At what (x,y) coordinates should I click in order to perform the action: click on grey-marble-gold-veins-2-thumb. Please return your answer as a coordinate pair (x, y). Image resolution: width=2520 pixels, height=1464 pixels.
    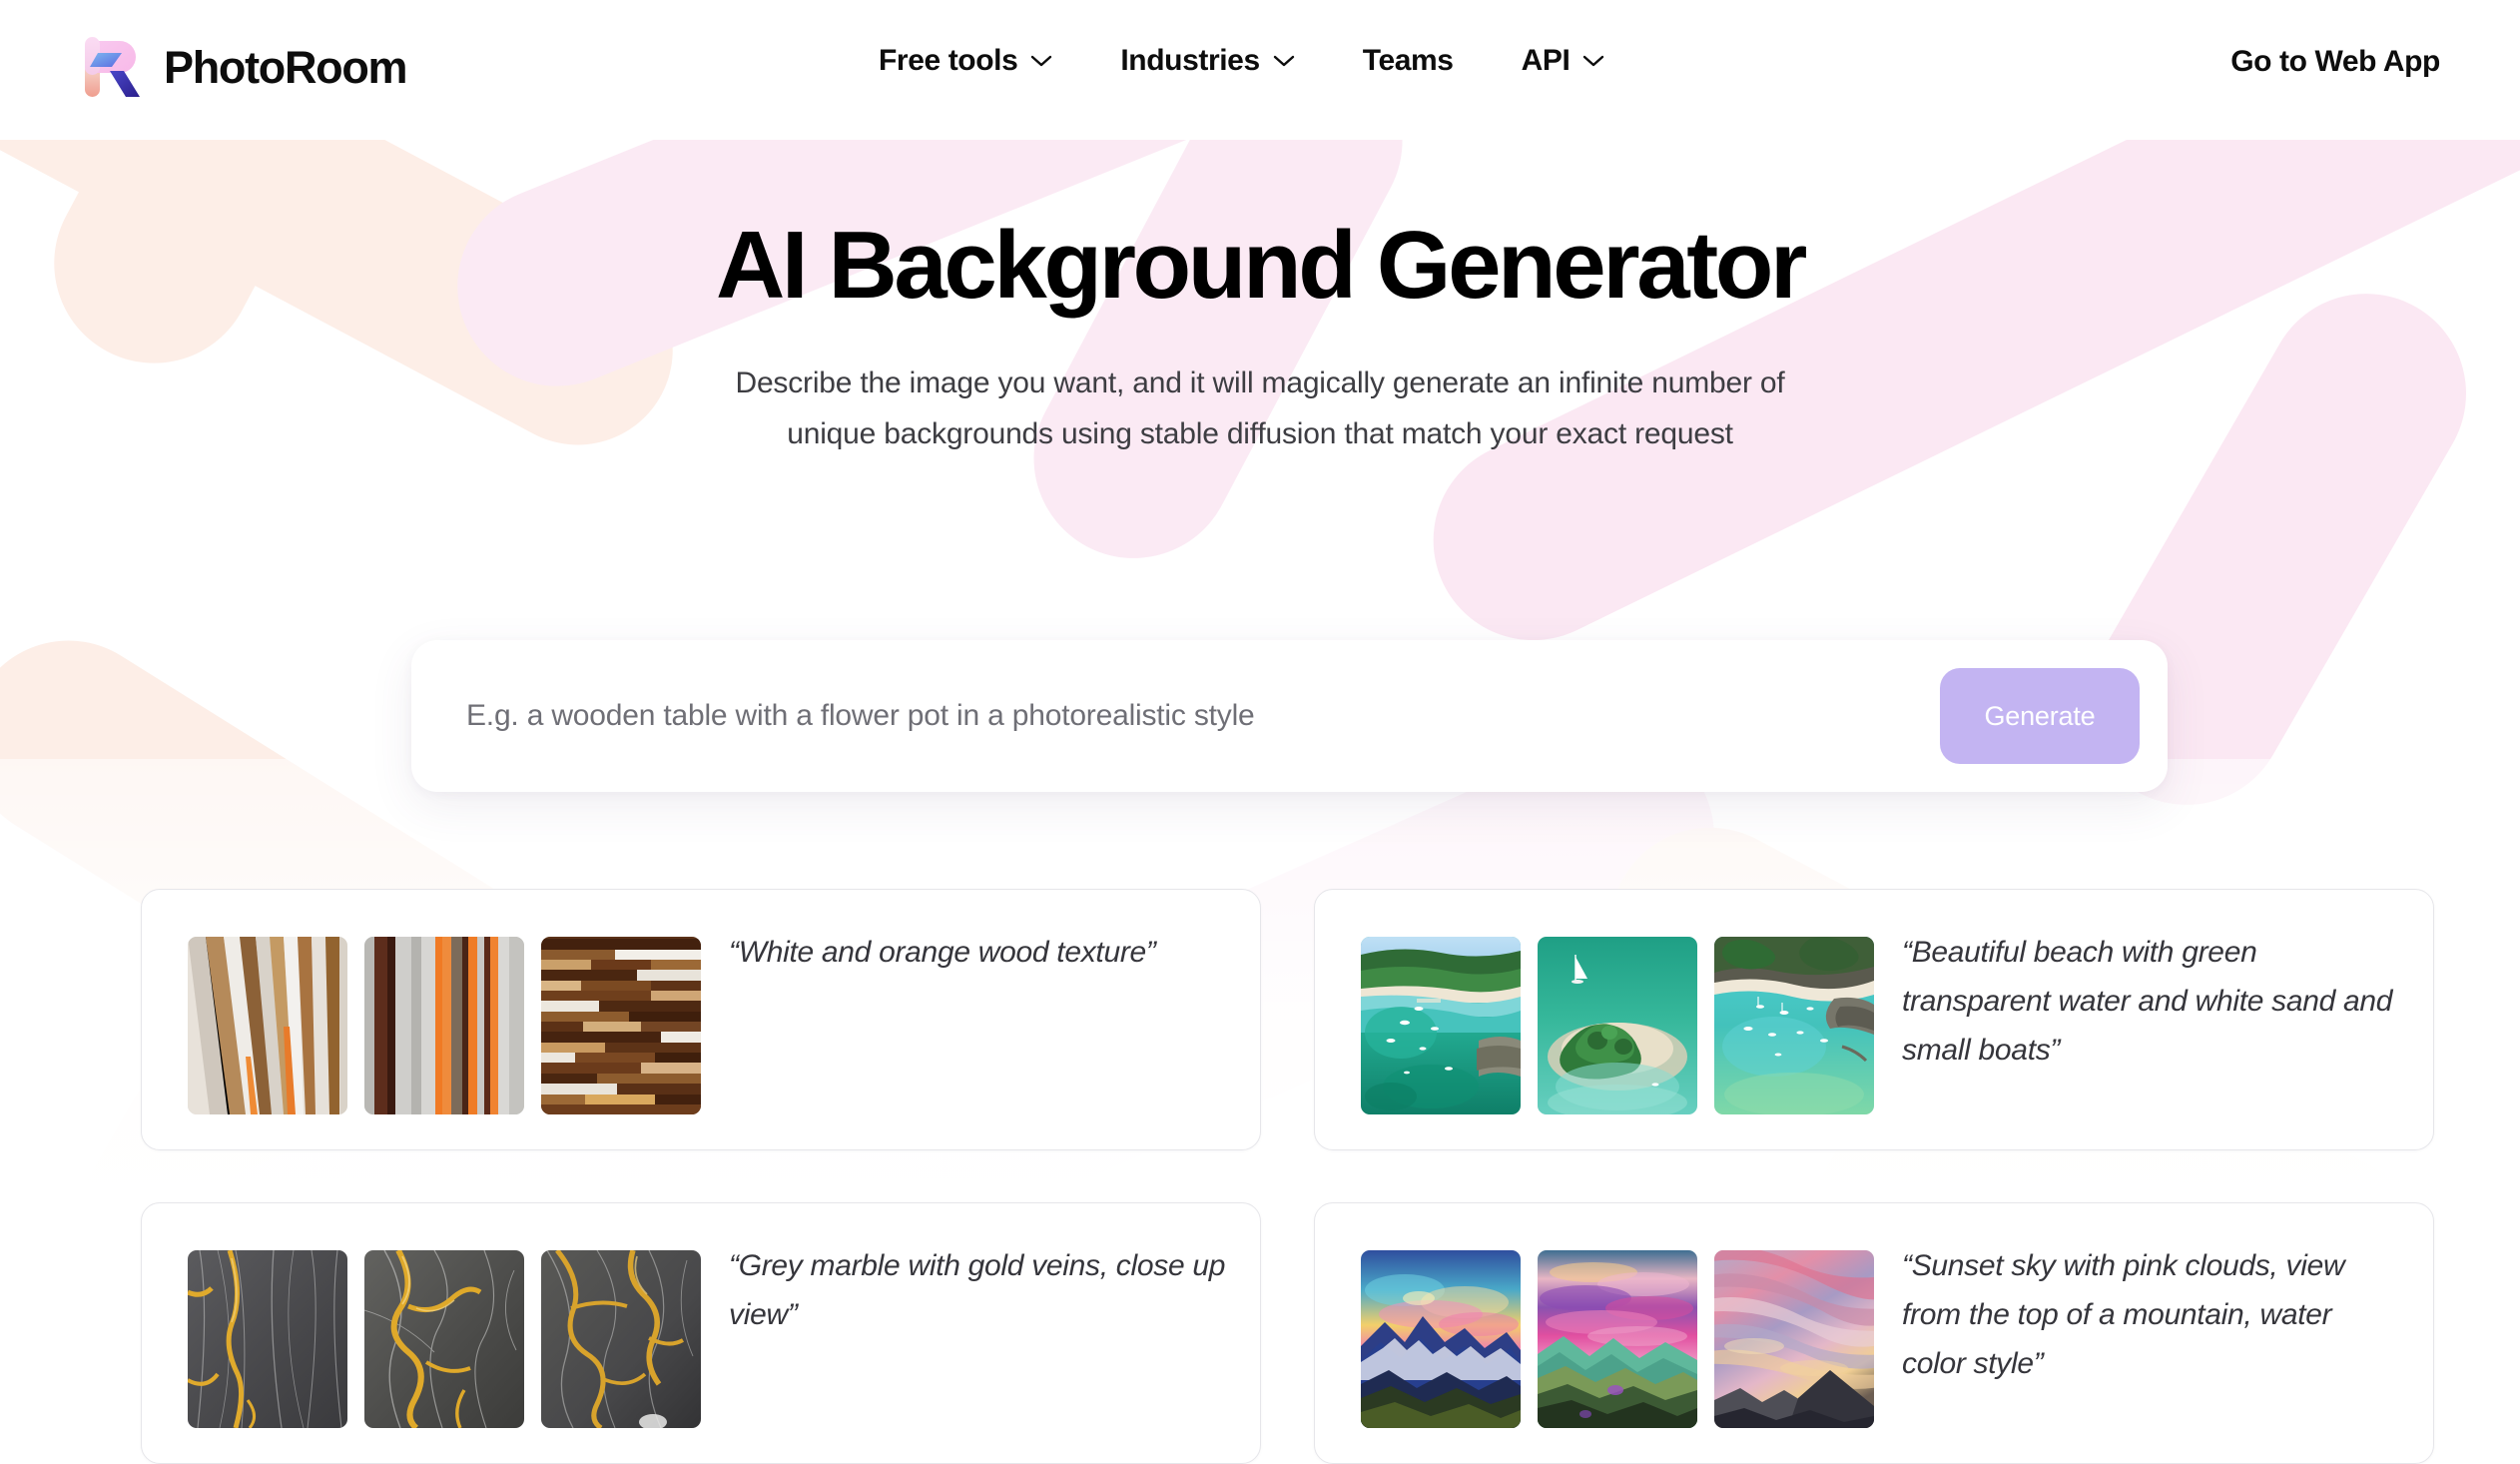
    Looking at the image, I should click on (444, 1339).